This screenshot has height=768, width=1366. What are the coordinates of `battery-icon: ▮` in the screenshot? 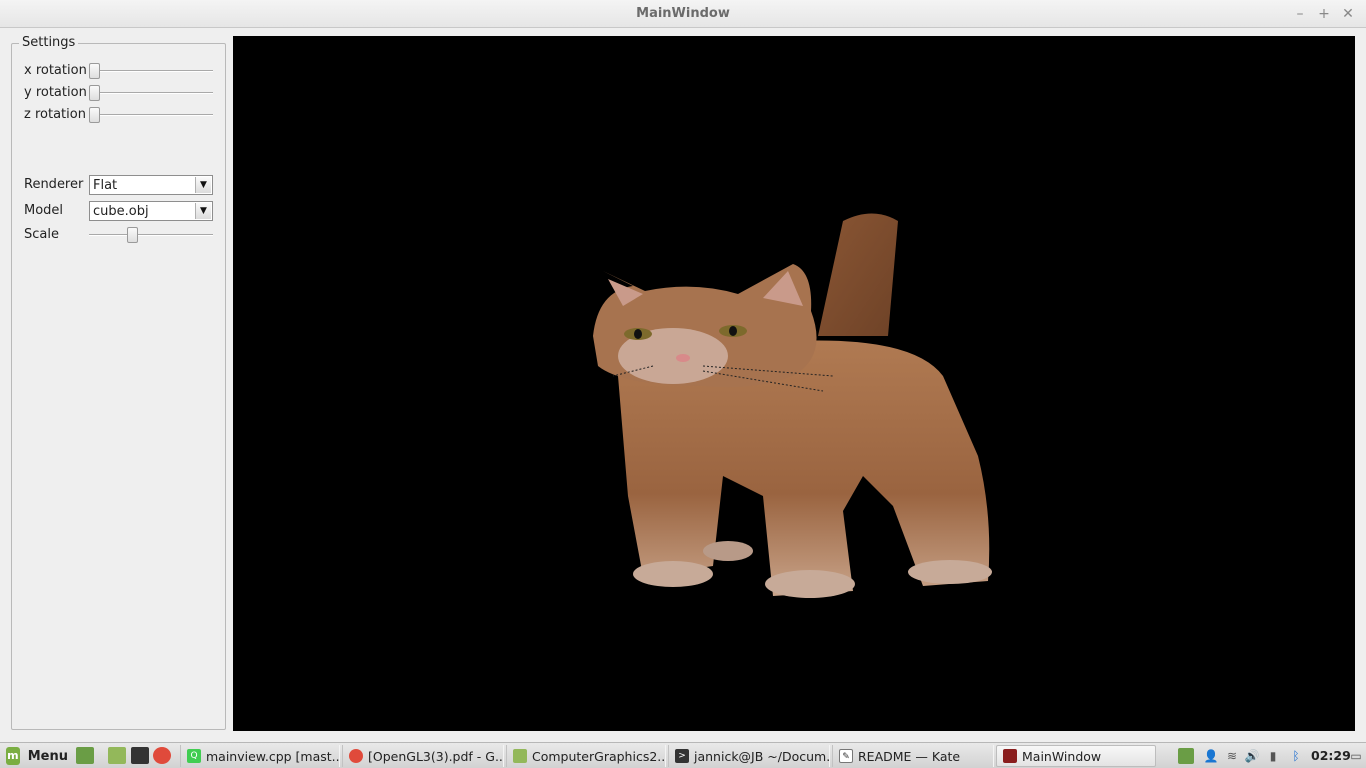 It's located at (1273, 756).